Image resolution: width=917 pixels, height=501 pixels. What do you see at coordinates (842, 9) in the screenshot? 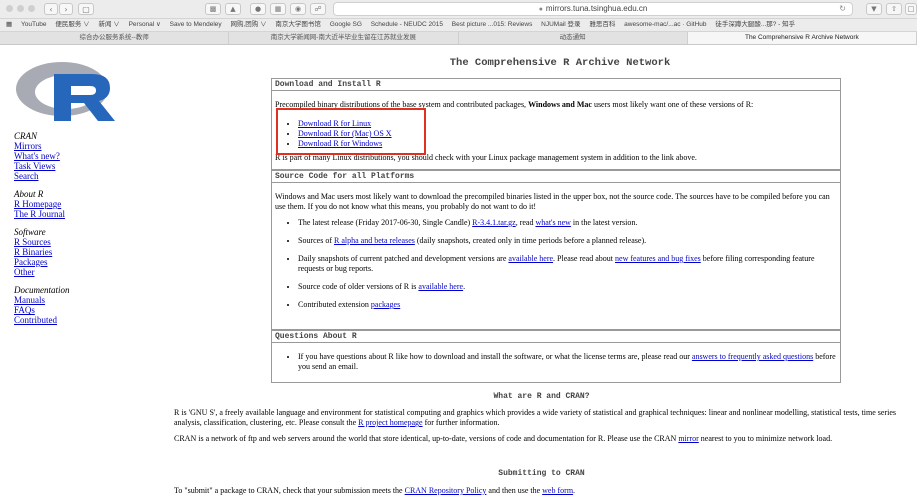
I see `reload-icon: ↻` at bounding box center [842, 9].